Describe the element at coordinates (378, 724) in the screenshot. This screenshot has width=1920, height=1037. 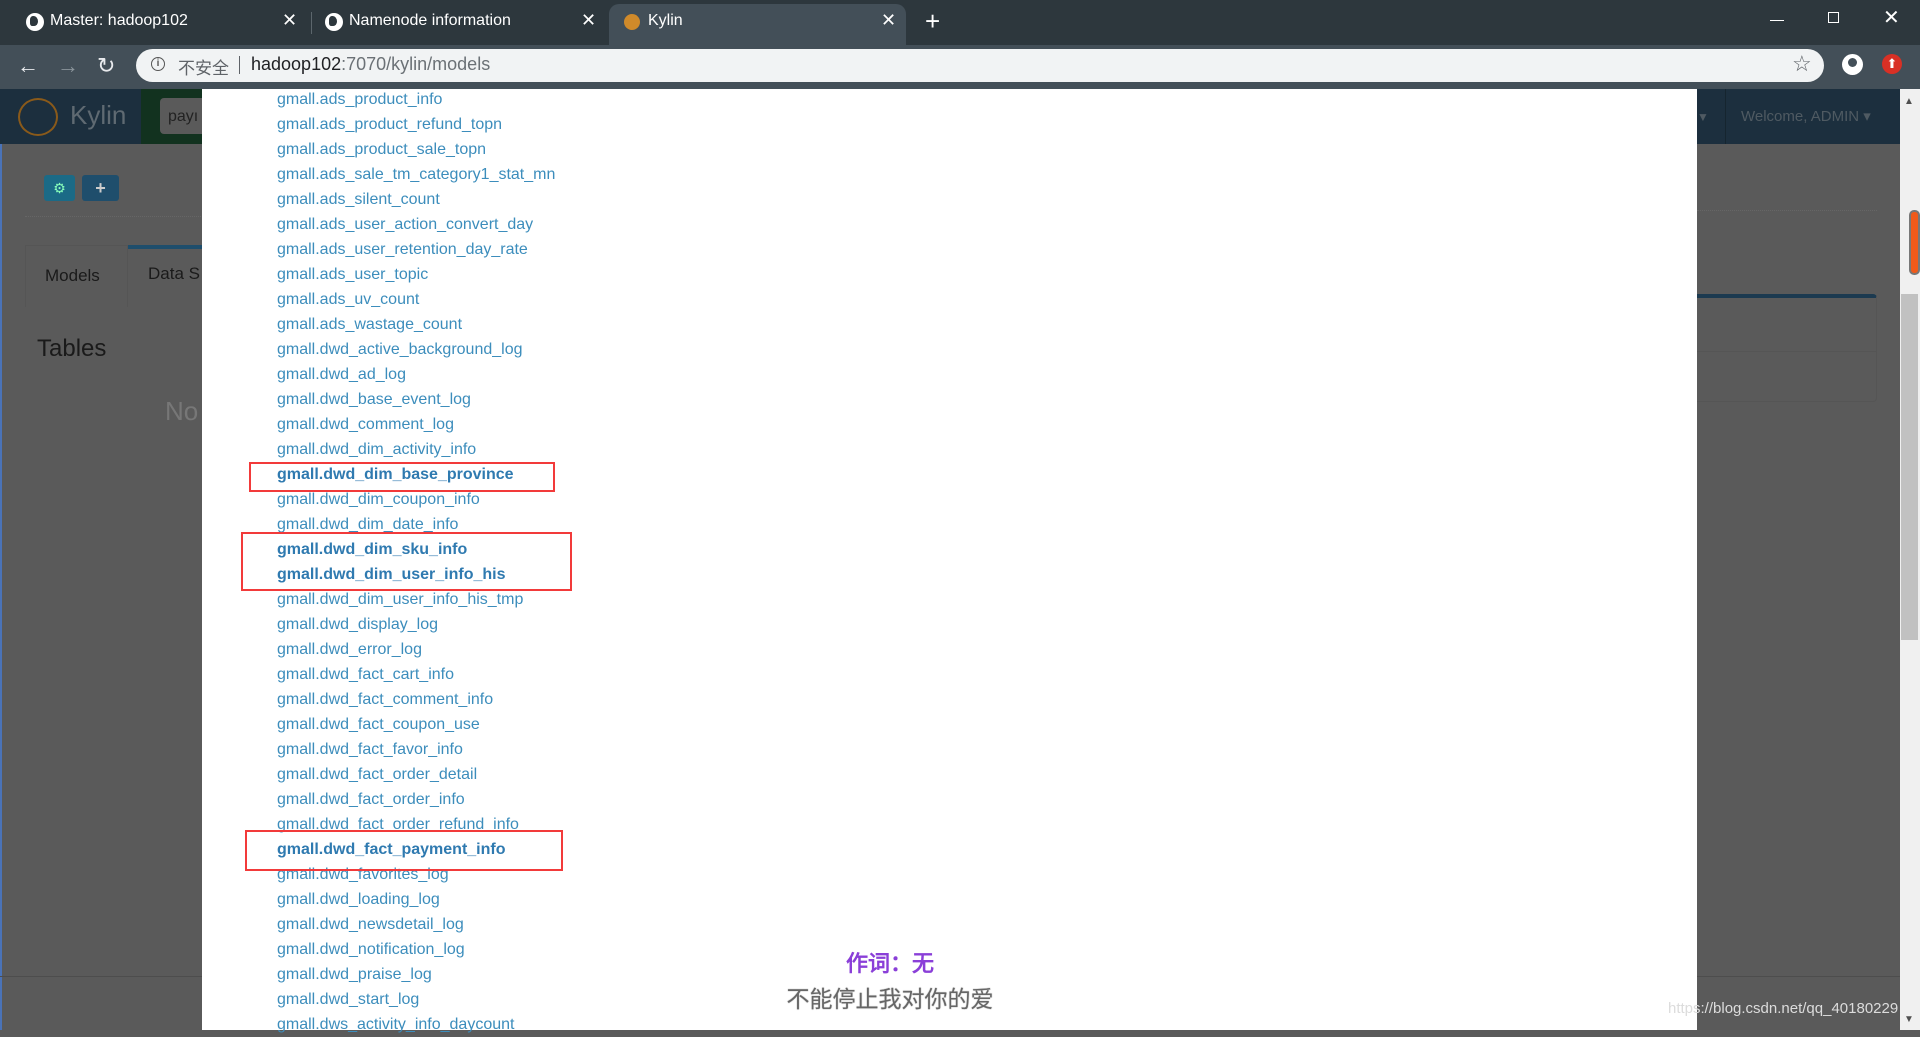
I see `table-list-item: gmall.dwd_fact_coupon_use` at that location.